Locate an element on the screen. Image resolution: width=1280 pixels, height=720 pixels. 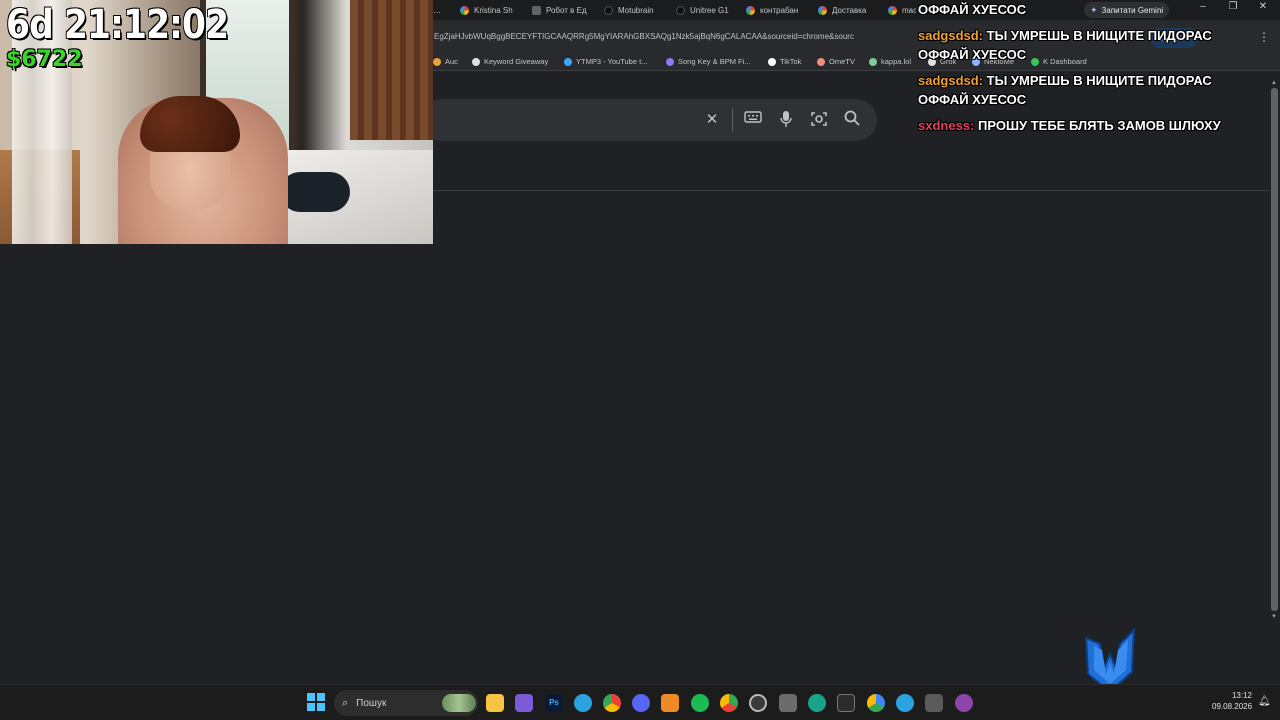
obs-icon is located at coordinates (758, 703).